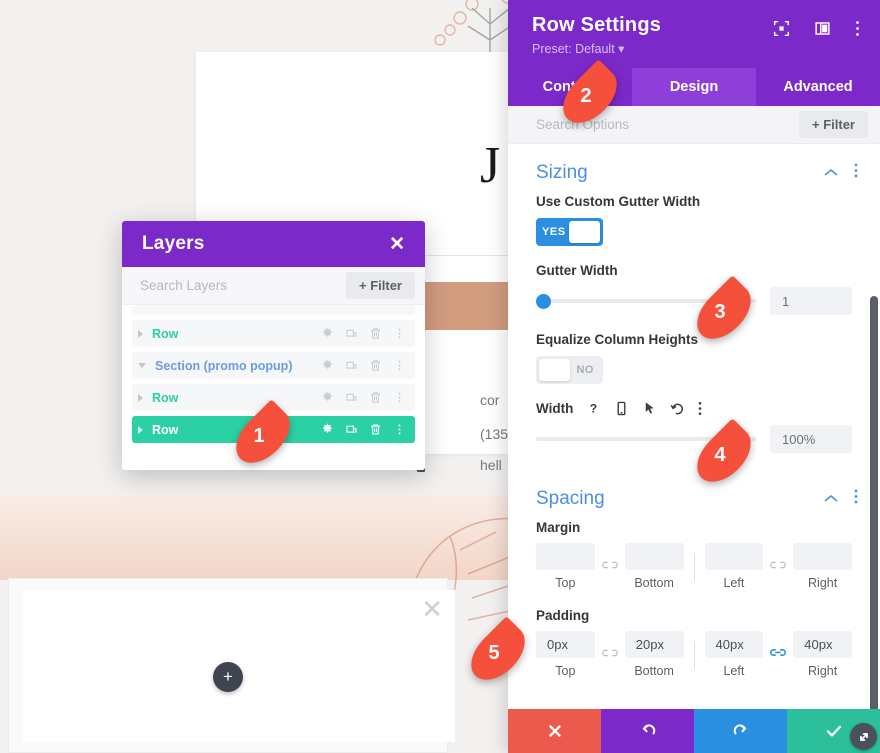 The height and width of the screenshot is (753, 880). What do you see at coordinates (740, 731) in the screenshot?
I see `redo-button` at bounding box center [740, 731].